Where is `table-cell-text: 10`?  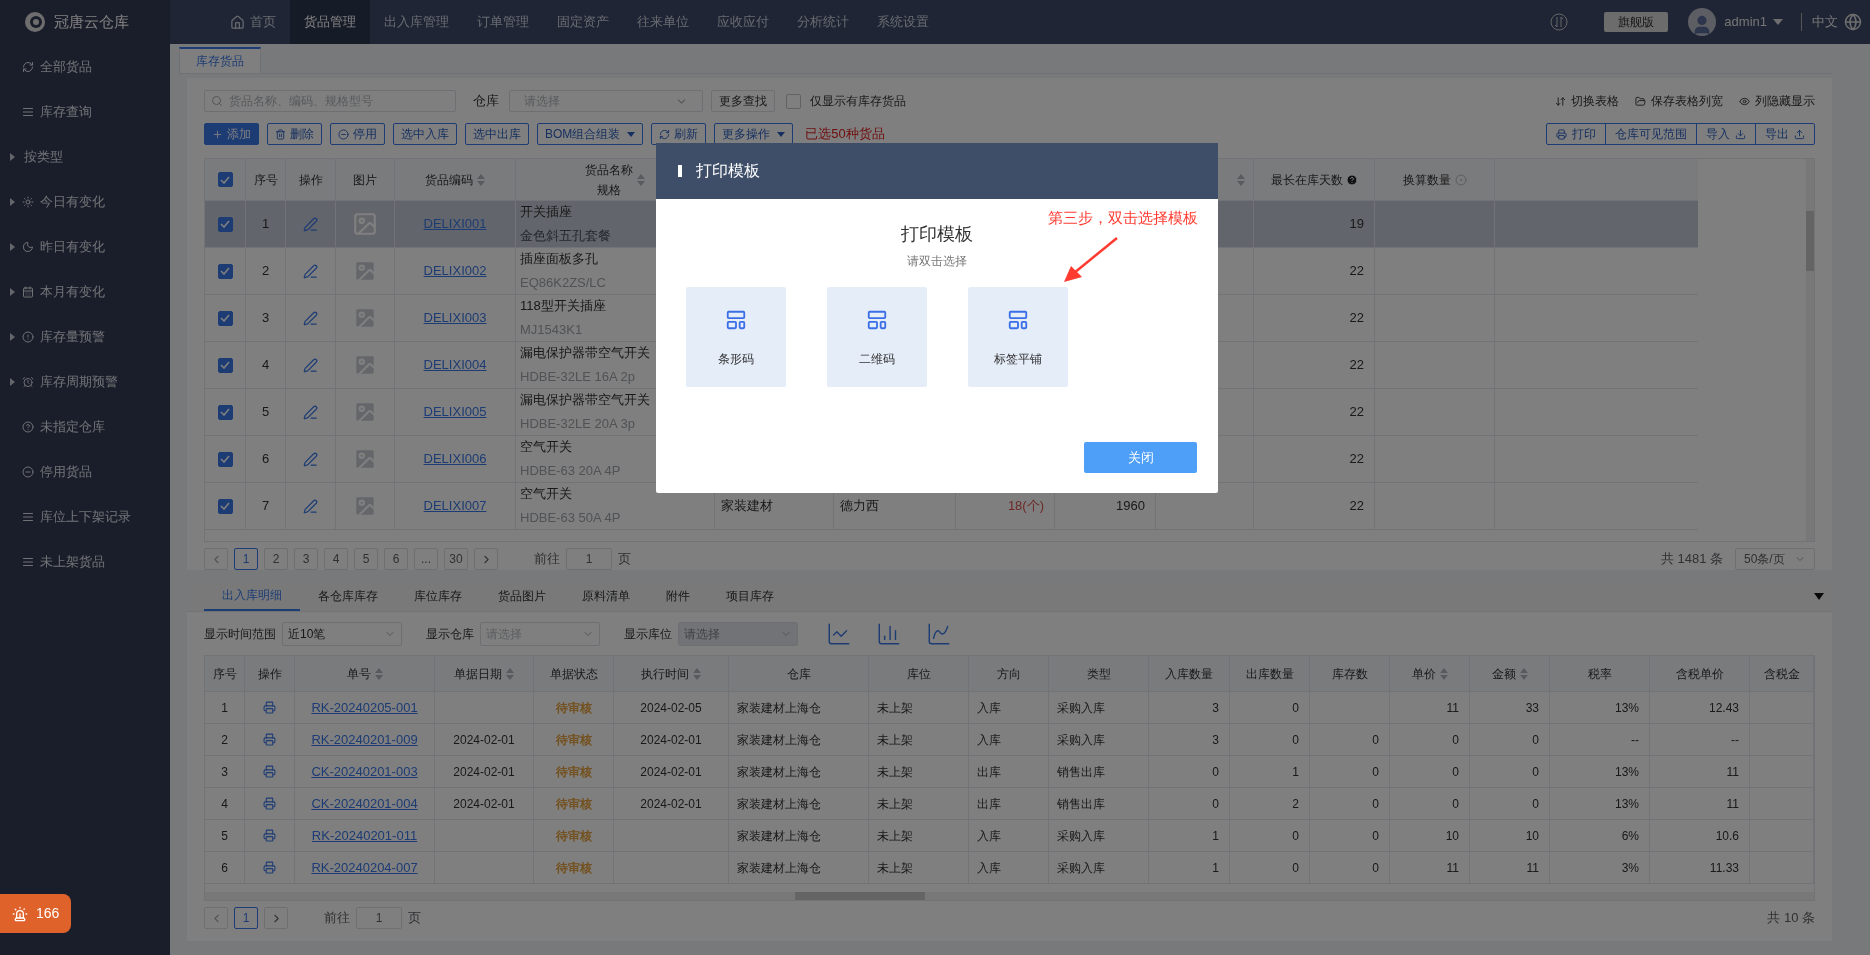
table-cell-text: 10 is located at coordinates (1452, 836).